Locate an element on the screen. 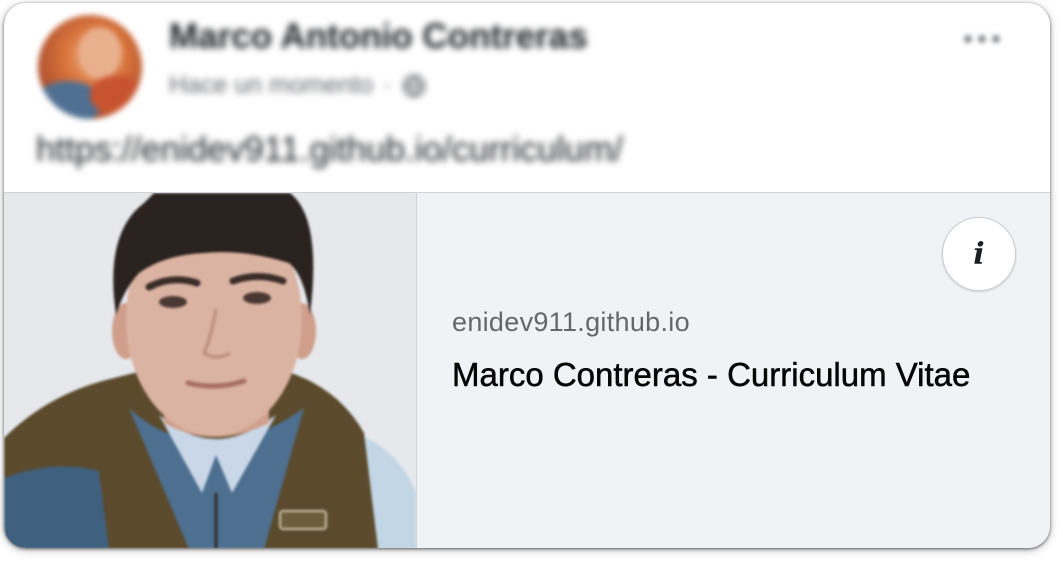  info-icon: i is located at coordinates (979, 254).